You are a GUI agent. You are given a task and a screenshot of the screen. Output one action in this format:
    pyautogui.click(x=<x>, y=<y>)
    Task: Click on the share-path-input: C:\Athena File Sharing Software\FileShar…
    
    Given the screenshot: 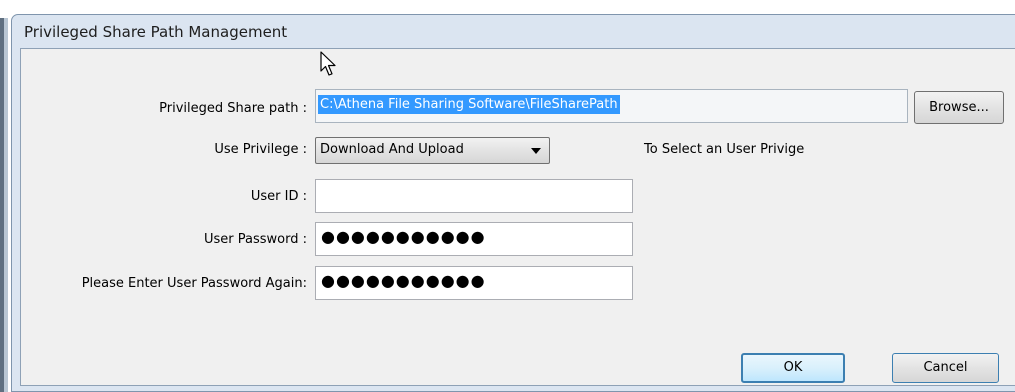 What is the action you would take?
    pyautogui.click(x=611, y=106)
    